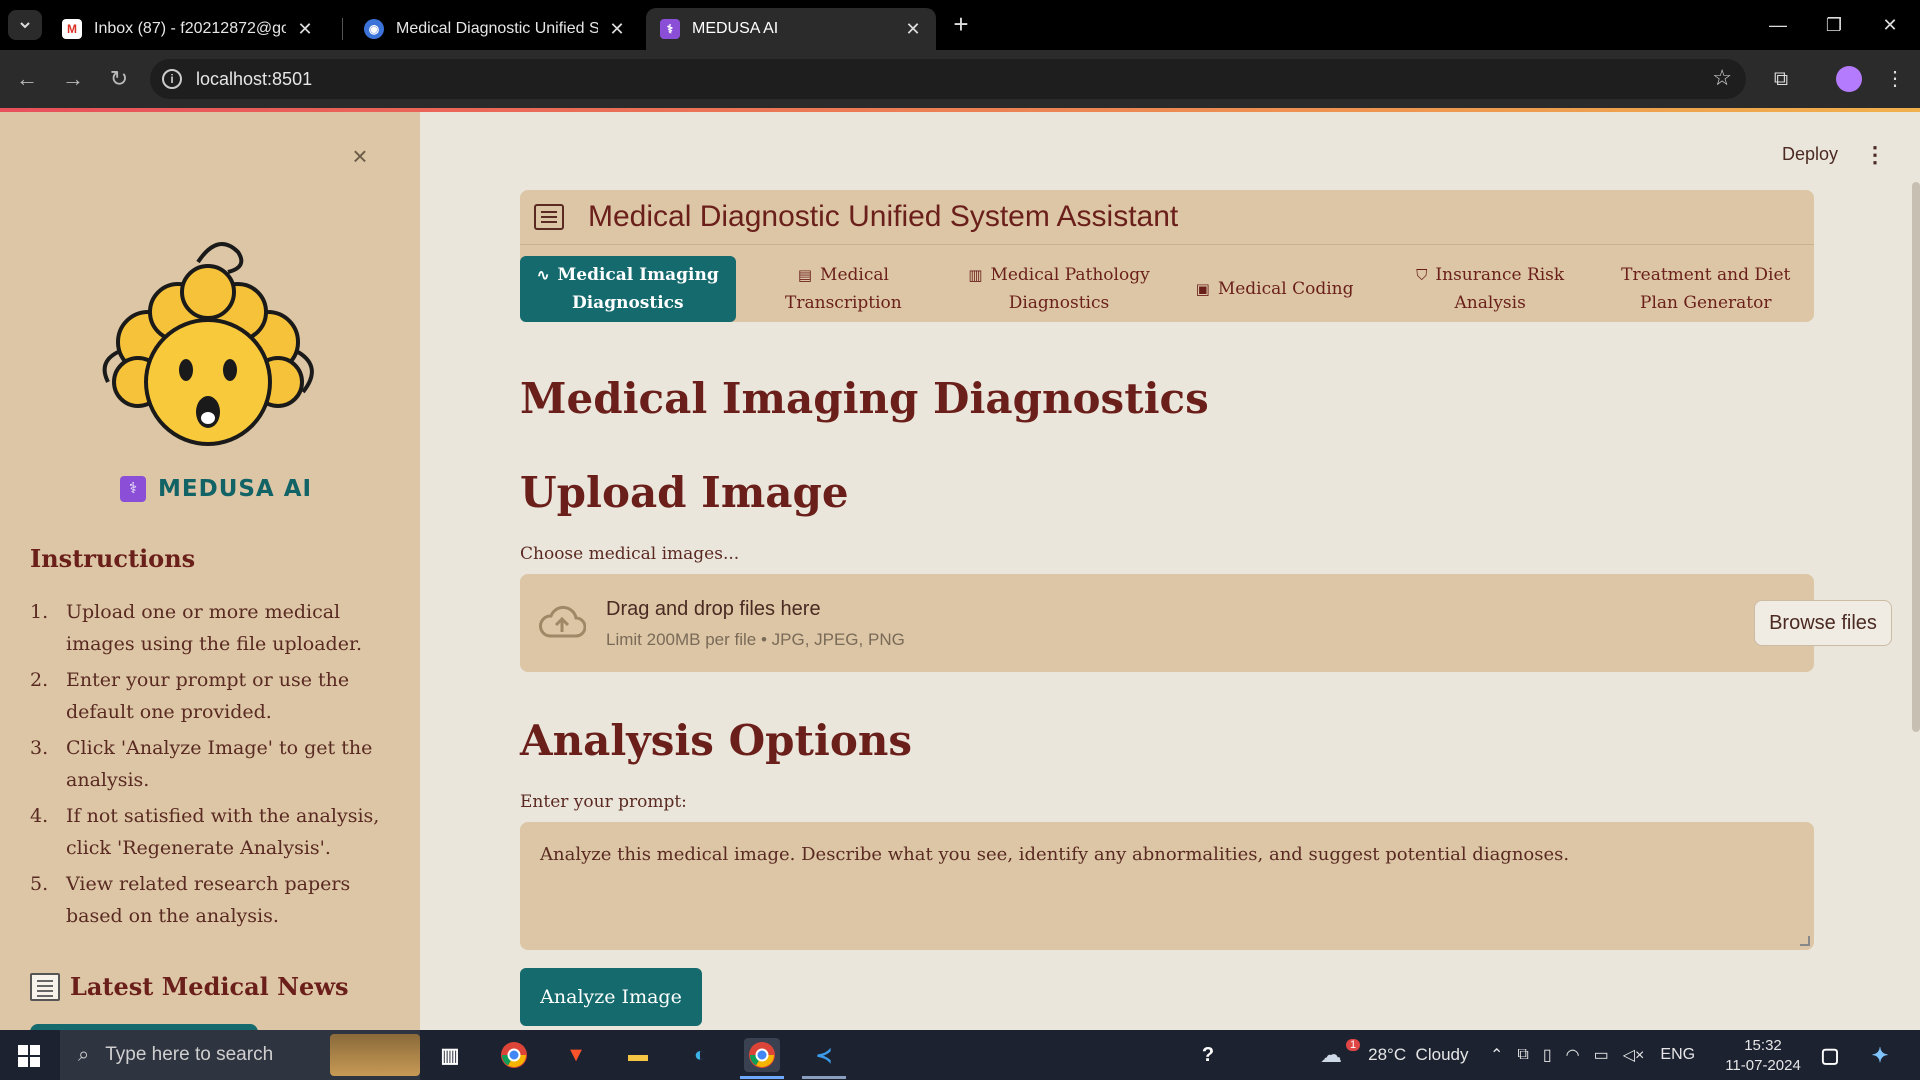 Image resolution: width=1920 pixels, height=1080 pixels. I want to click on document-icon: ▤, so click(805, 275).